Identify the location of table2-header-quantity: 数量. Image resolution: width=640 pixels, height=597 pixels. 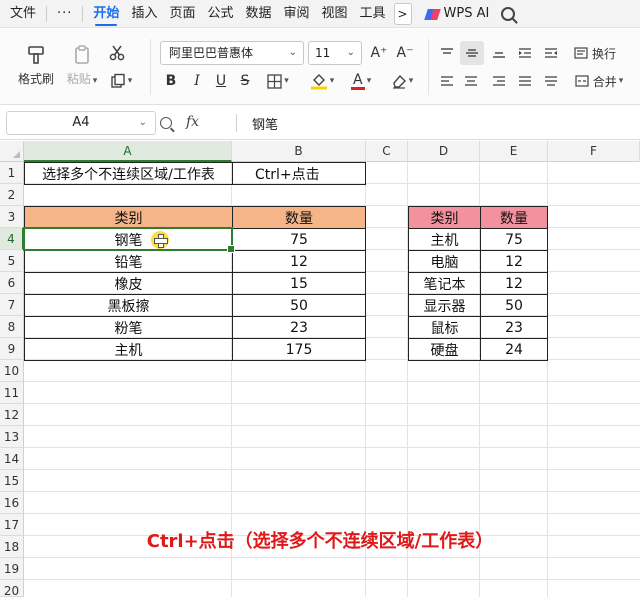
(514, 217).